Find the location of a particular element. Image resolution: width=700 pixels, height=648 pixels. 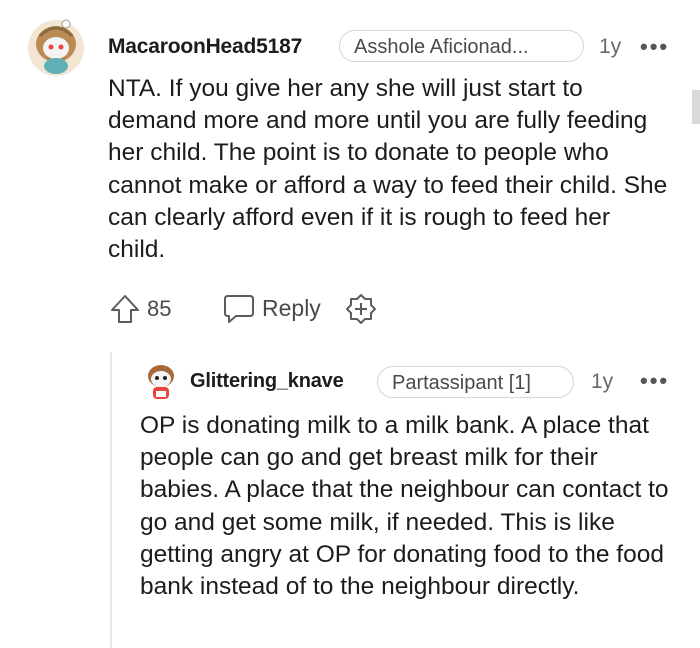

upvote-button is located at coordinates (126, 309).